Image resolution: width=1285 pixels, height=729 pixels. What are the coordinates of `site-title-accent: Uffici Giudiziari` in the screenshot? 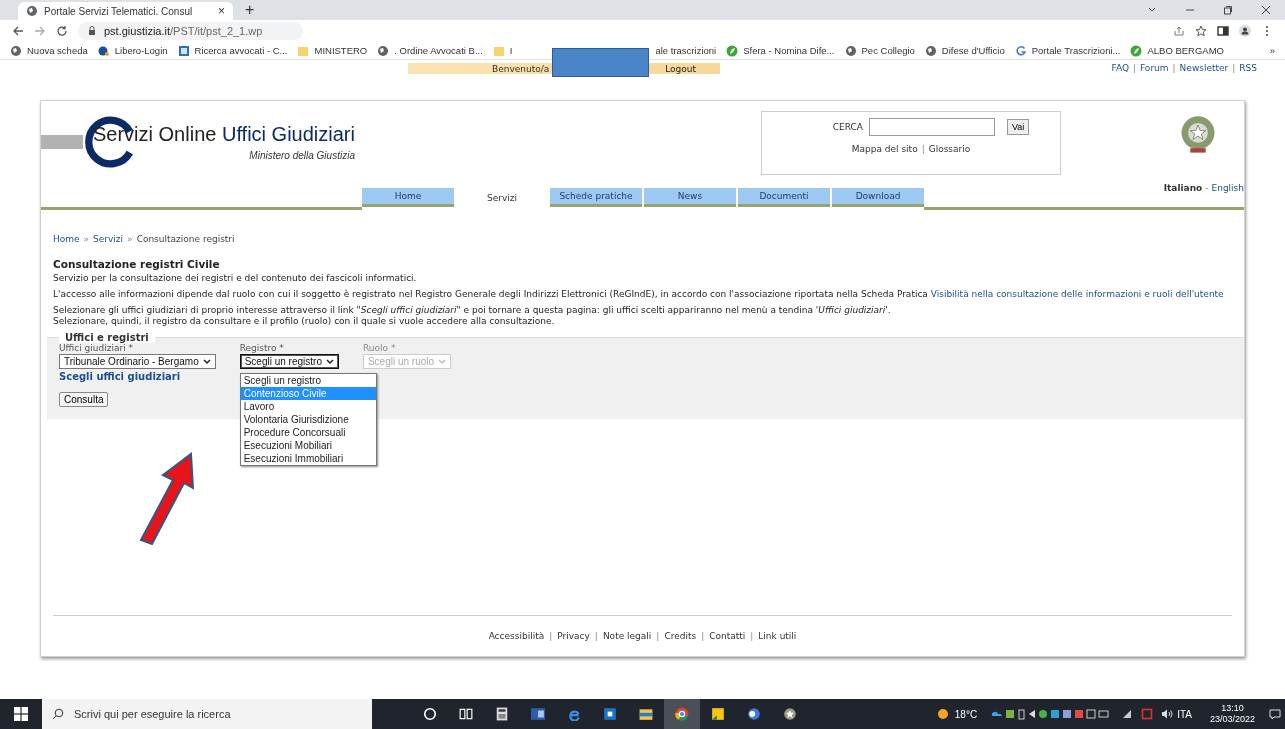 It's located at (288, 134).